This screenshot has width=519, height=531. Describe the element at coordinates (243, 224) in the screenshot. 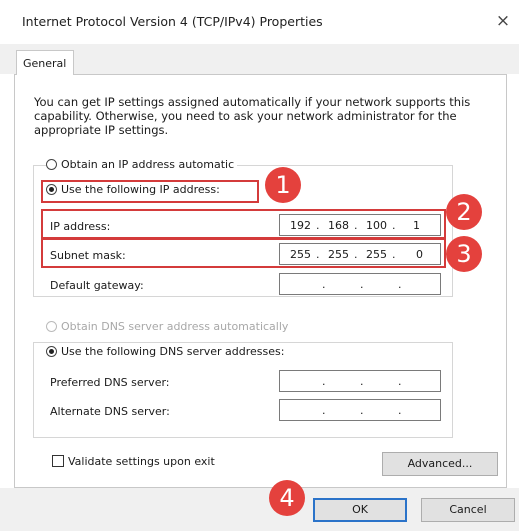

I see `highlight-ip-address` at that location.